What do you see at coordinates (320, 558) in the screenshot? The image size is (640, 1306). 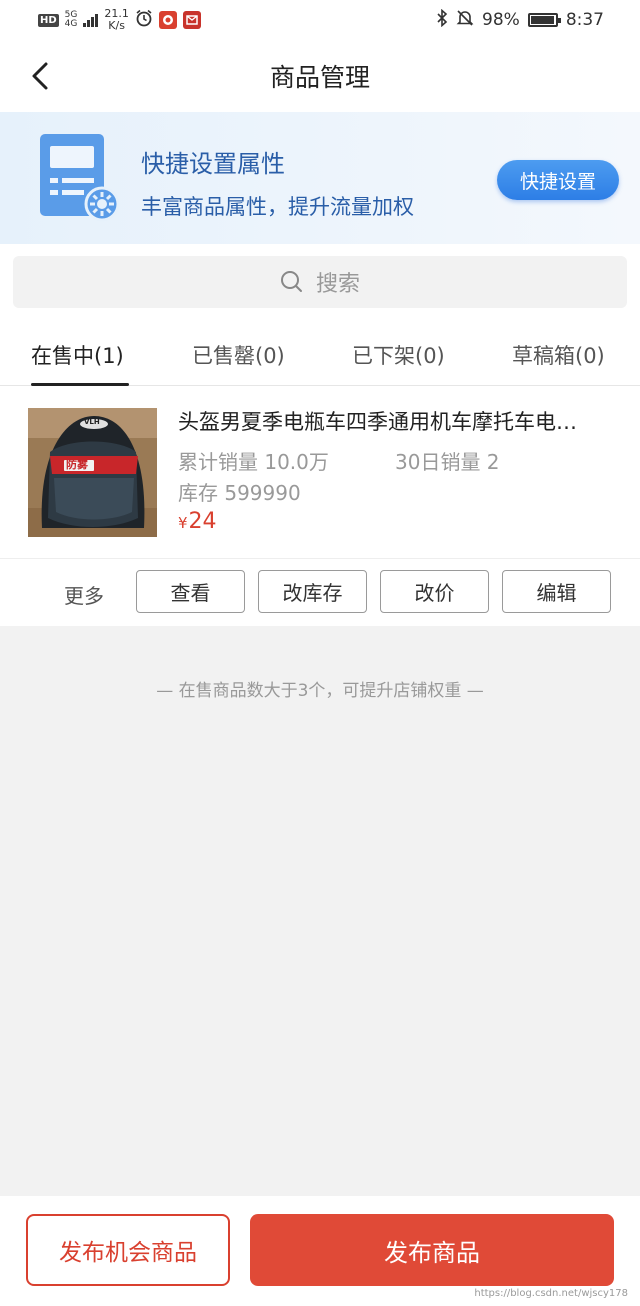 I see `card-divider` at bounding box center [320, 558].